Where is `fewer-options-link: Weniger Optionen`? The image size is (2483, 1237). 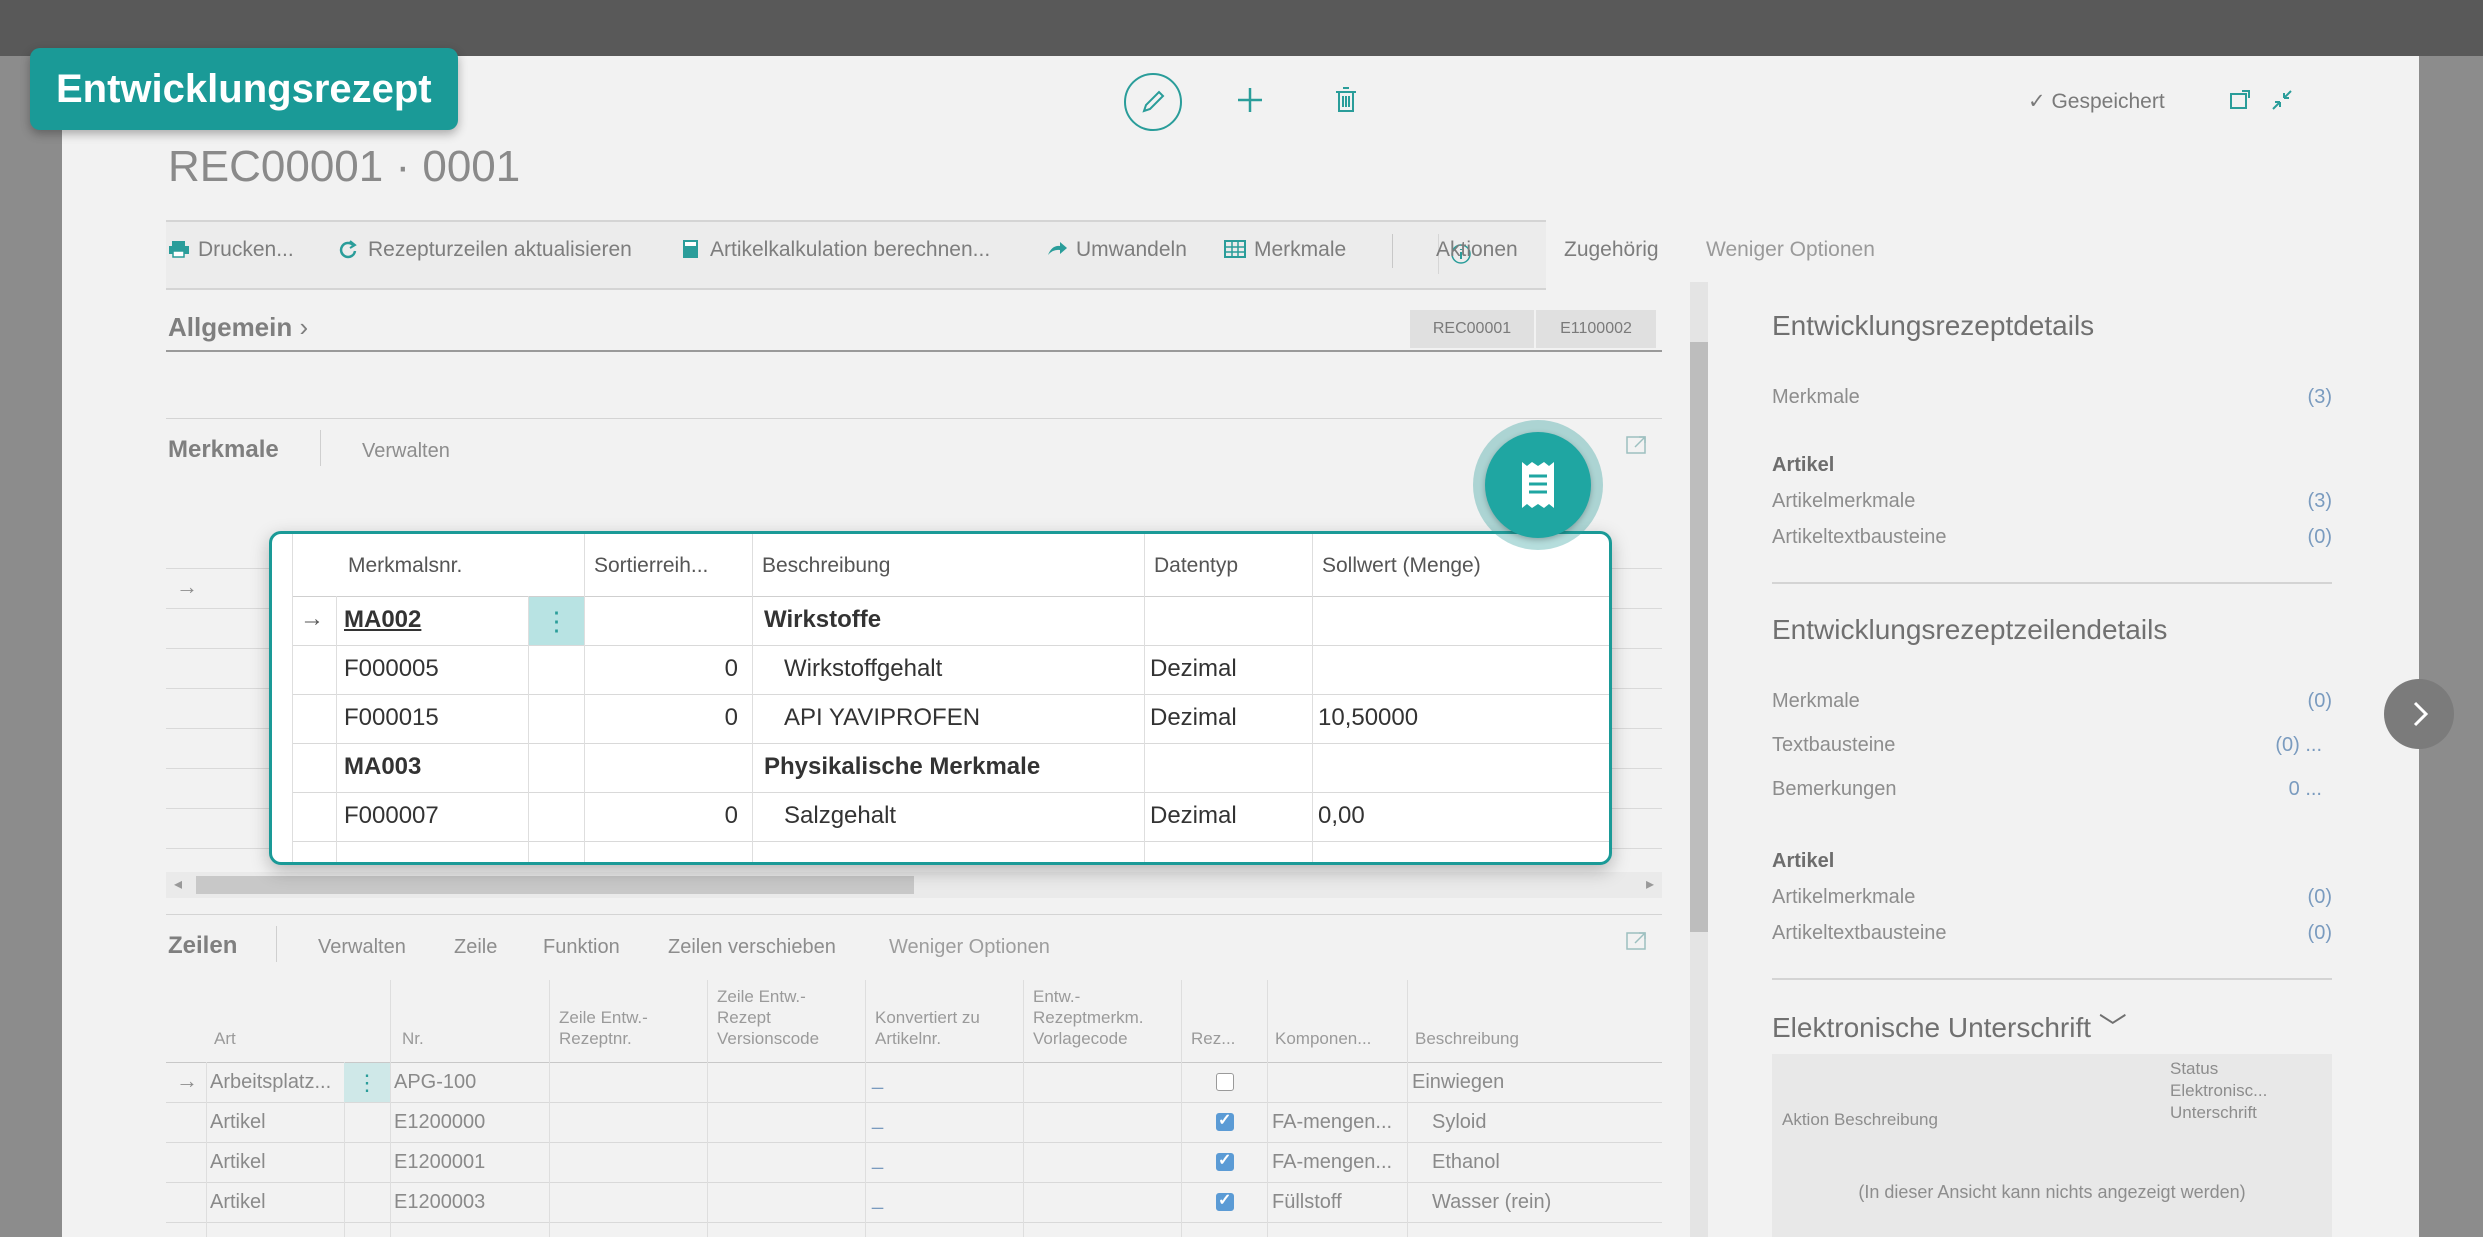 fewer-options-link: Weniger Optionen is located at coordinates (1790, 250).